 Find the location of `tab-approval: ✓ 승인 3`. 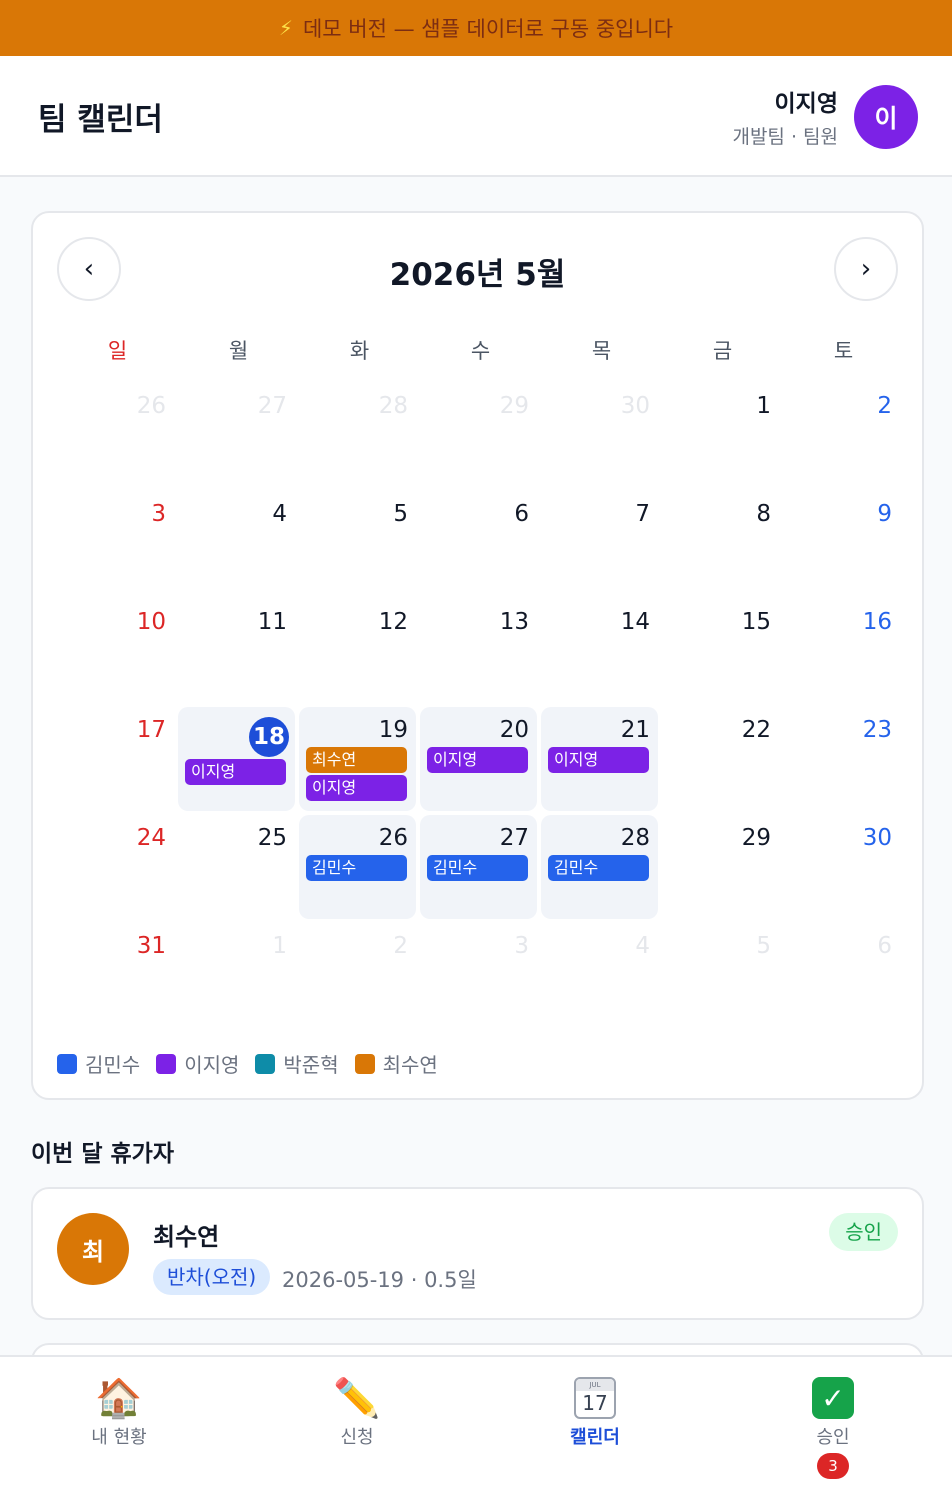

tab-approval: ✓ 승인 3 is located at coordinates (833, 1427).